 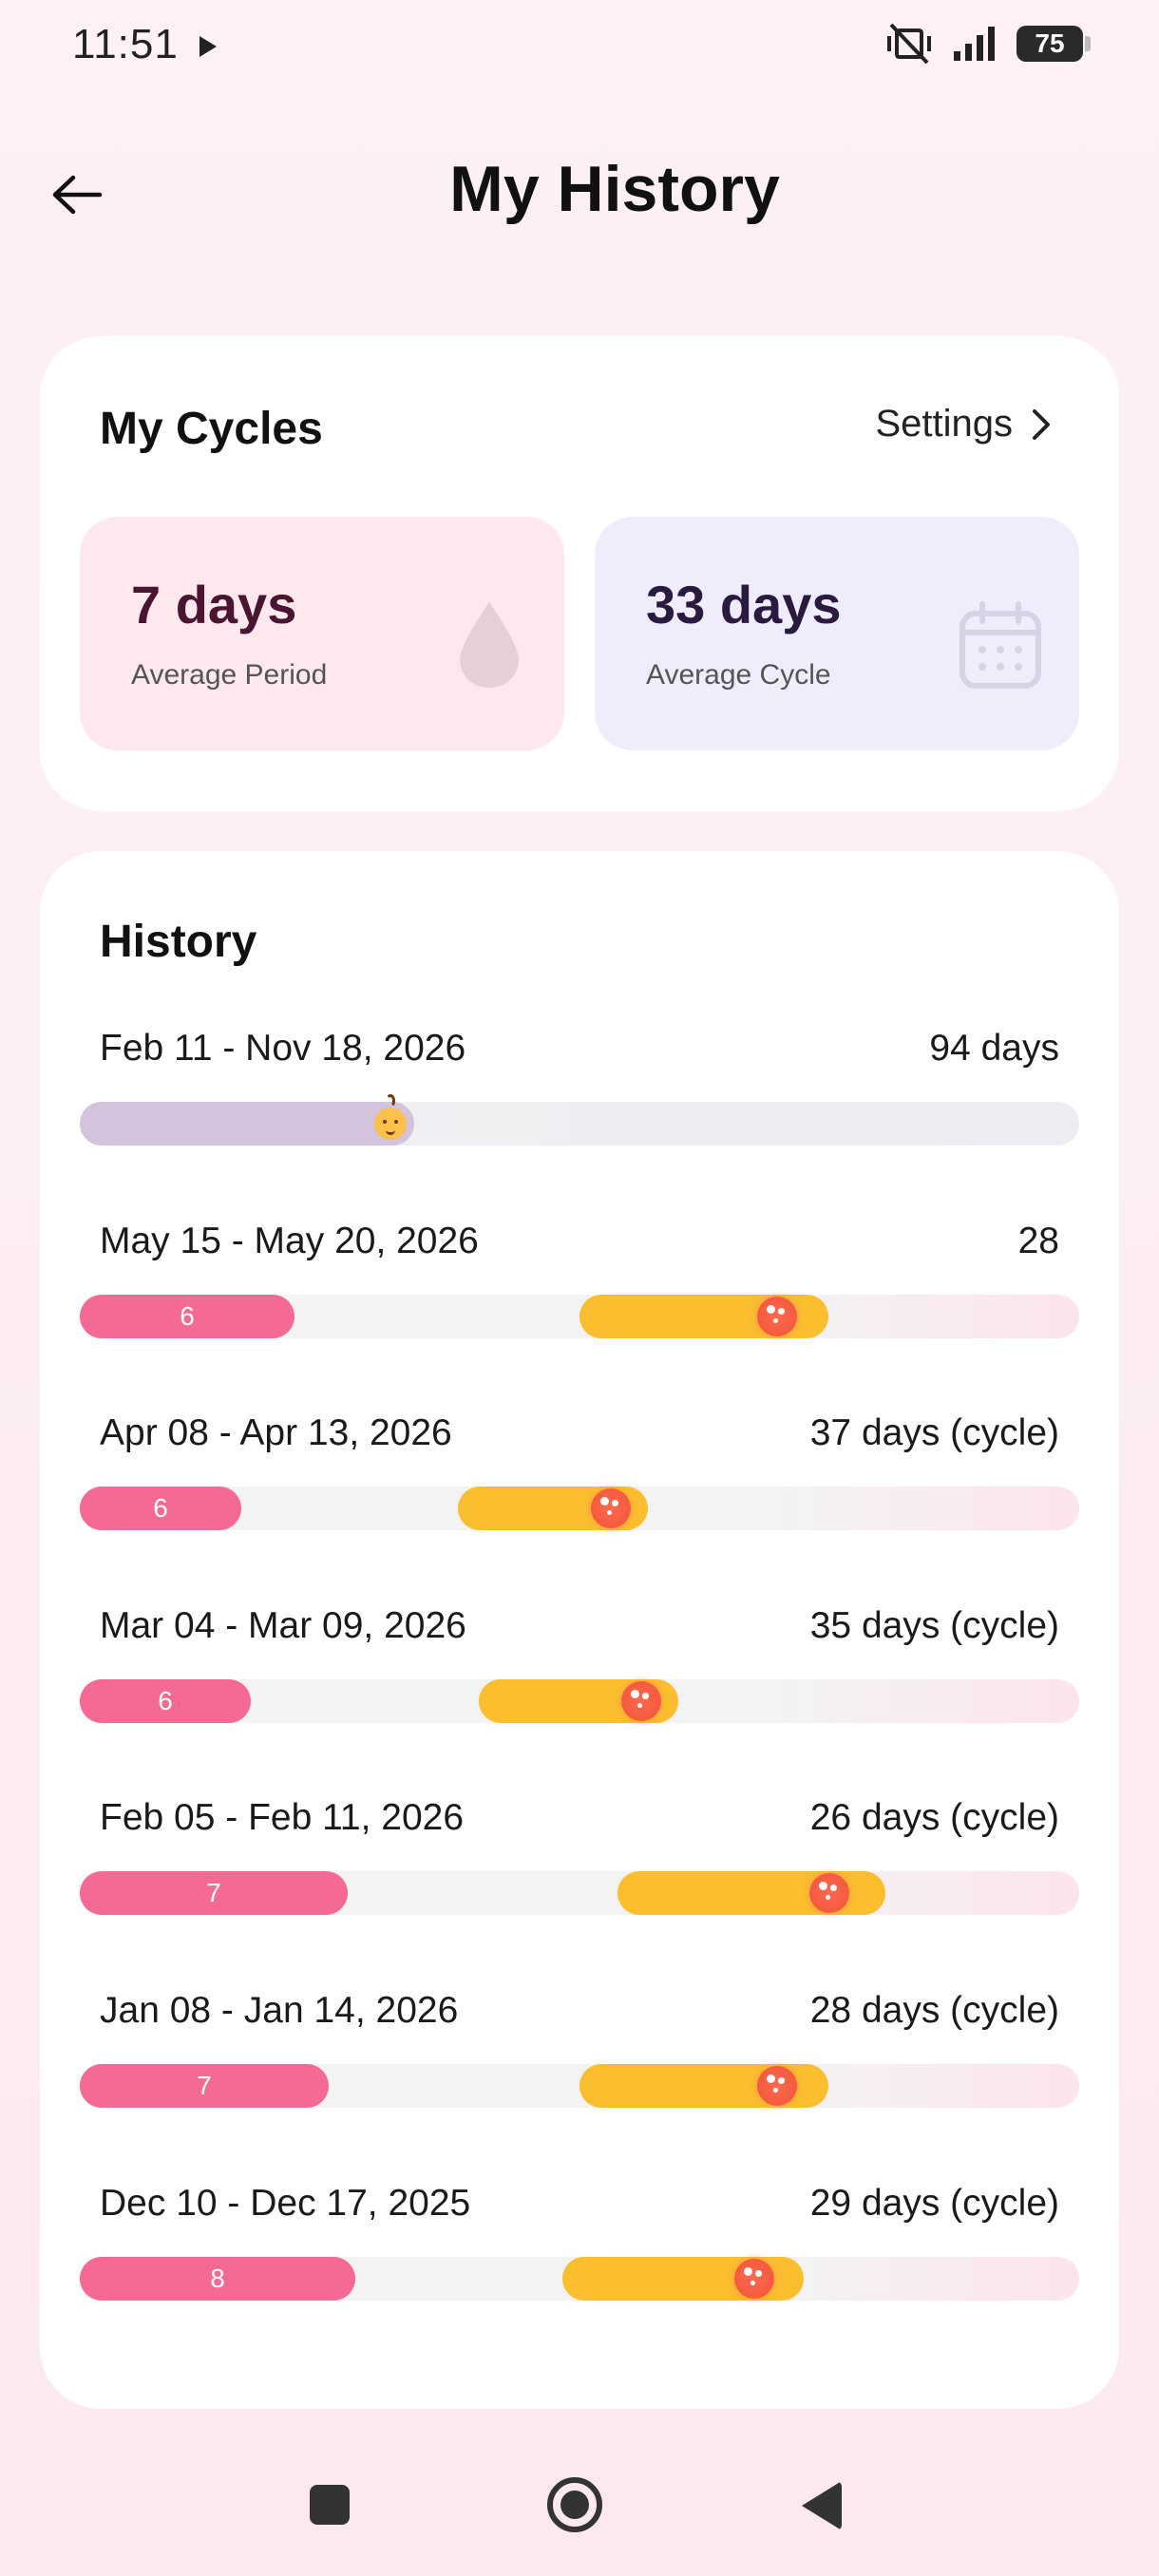 I want to click on my-cycles-title: My Cycles, so click(x=211, y=429).